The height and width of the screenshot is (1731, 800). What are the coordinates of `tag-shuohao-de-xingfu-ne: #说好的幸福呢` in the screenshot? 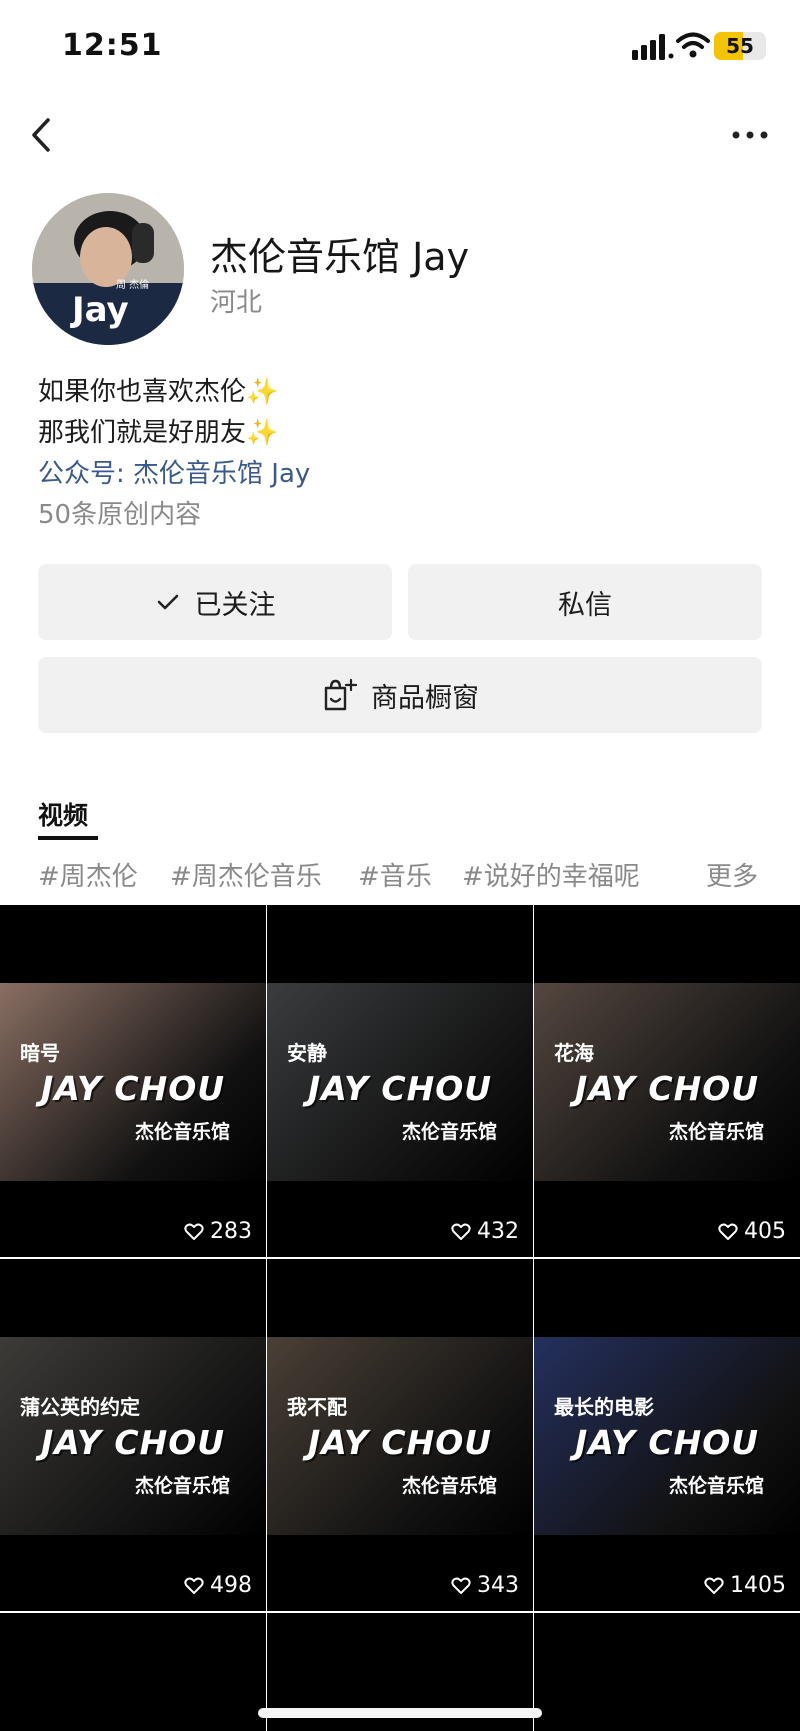 It's located at (551, 874).